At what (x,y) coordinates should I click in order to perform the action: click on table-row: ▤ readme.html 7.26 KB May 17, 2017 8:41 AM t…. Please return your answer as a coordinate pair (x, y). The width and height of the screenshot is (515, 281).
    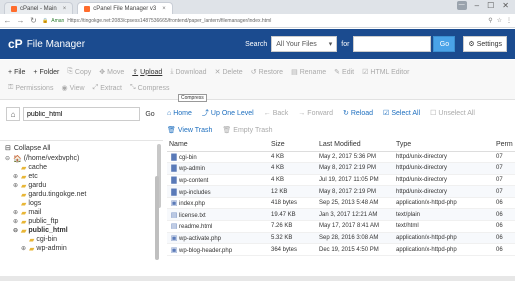
    Looking at the image, I should click on (341, 226).